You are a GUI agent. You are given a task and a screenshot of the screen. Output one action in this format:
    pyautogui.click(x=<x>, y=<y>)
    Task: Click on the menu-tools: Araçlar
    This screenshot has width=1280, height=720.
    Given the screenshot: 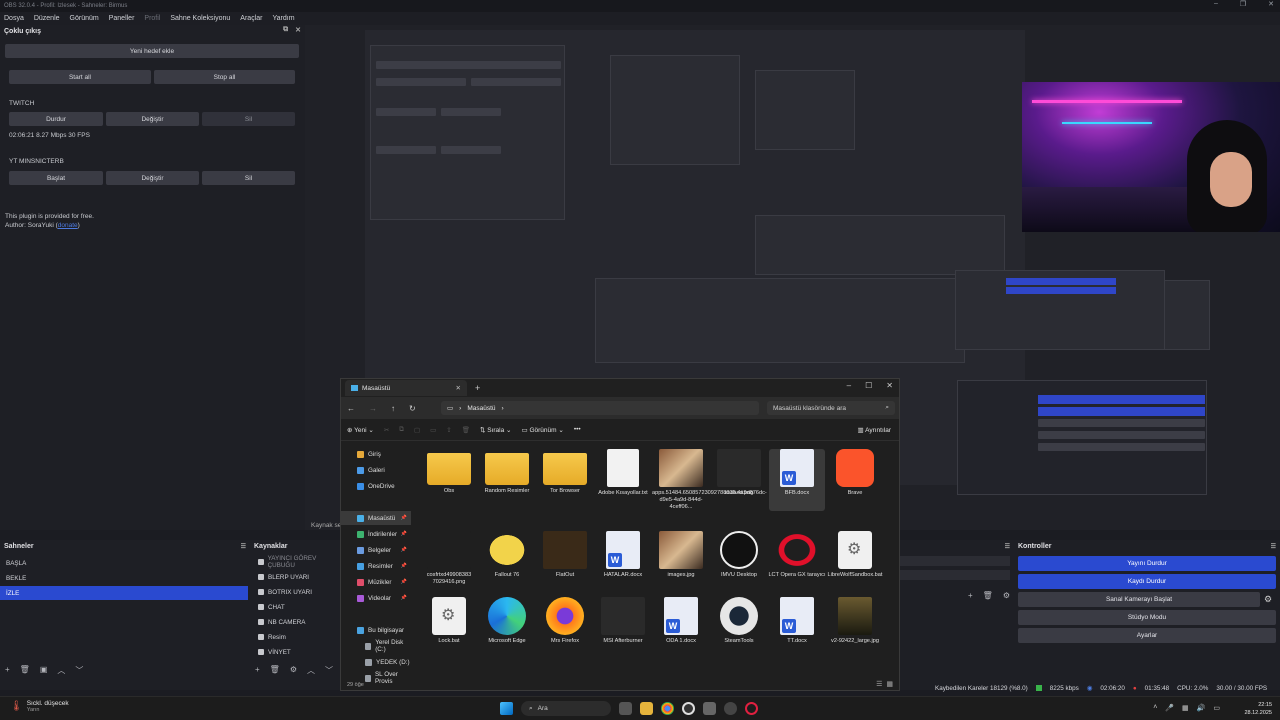 What is the action you would take?
    pyautogui.click(x=251, y=18)
    